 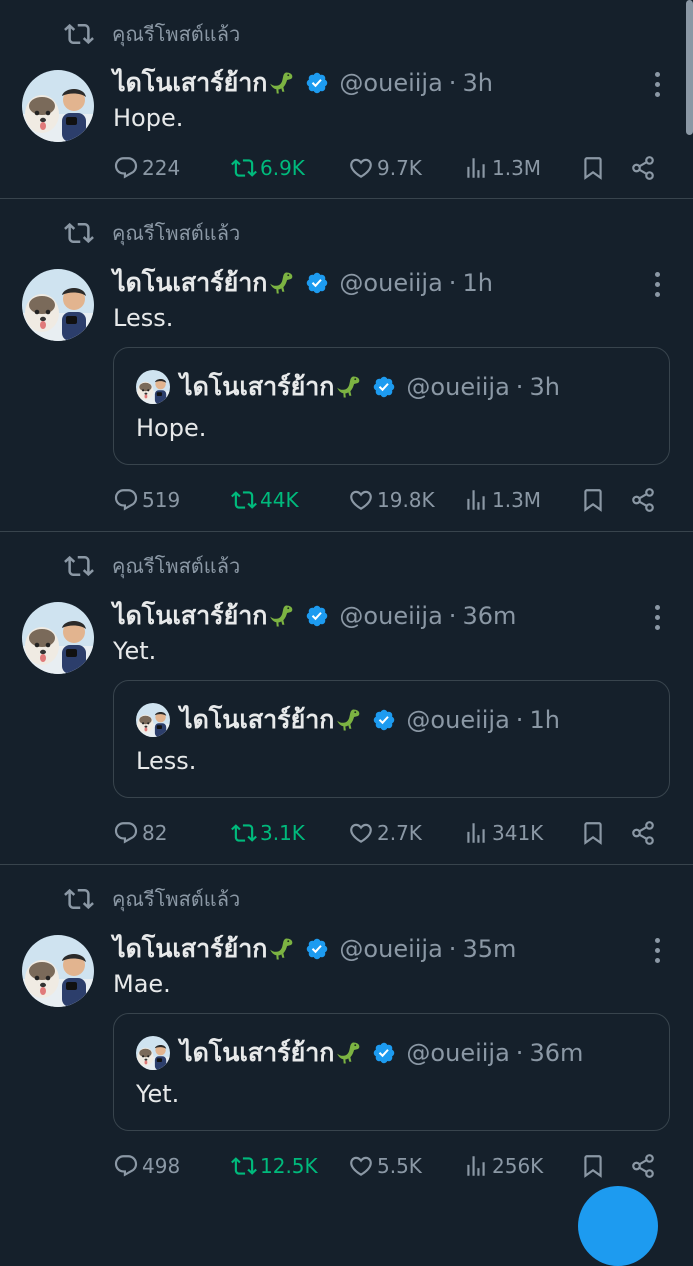 I want to click on timestamp: 3h, so click(x=477, y=83).